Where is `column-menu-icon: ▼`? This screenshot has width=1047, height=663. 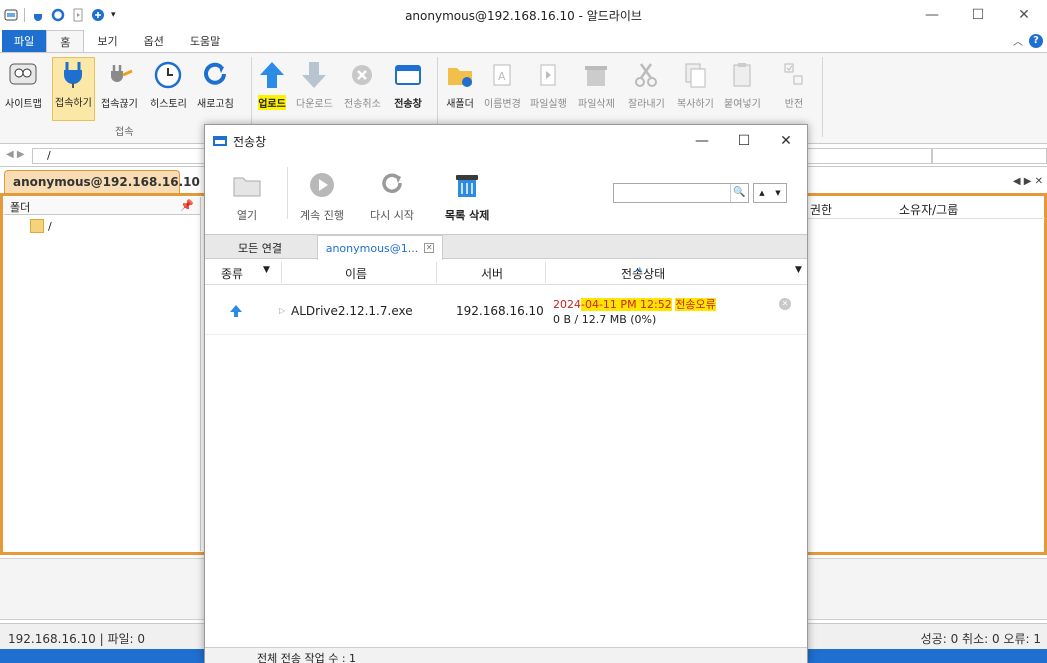
column-menu-icon: ▼ is located at coordinates (798, 270).